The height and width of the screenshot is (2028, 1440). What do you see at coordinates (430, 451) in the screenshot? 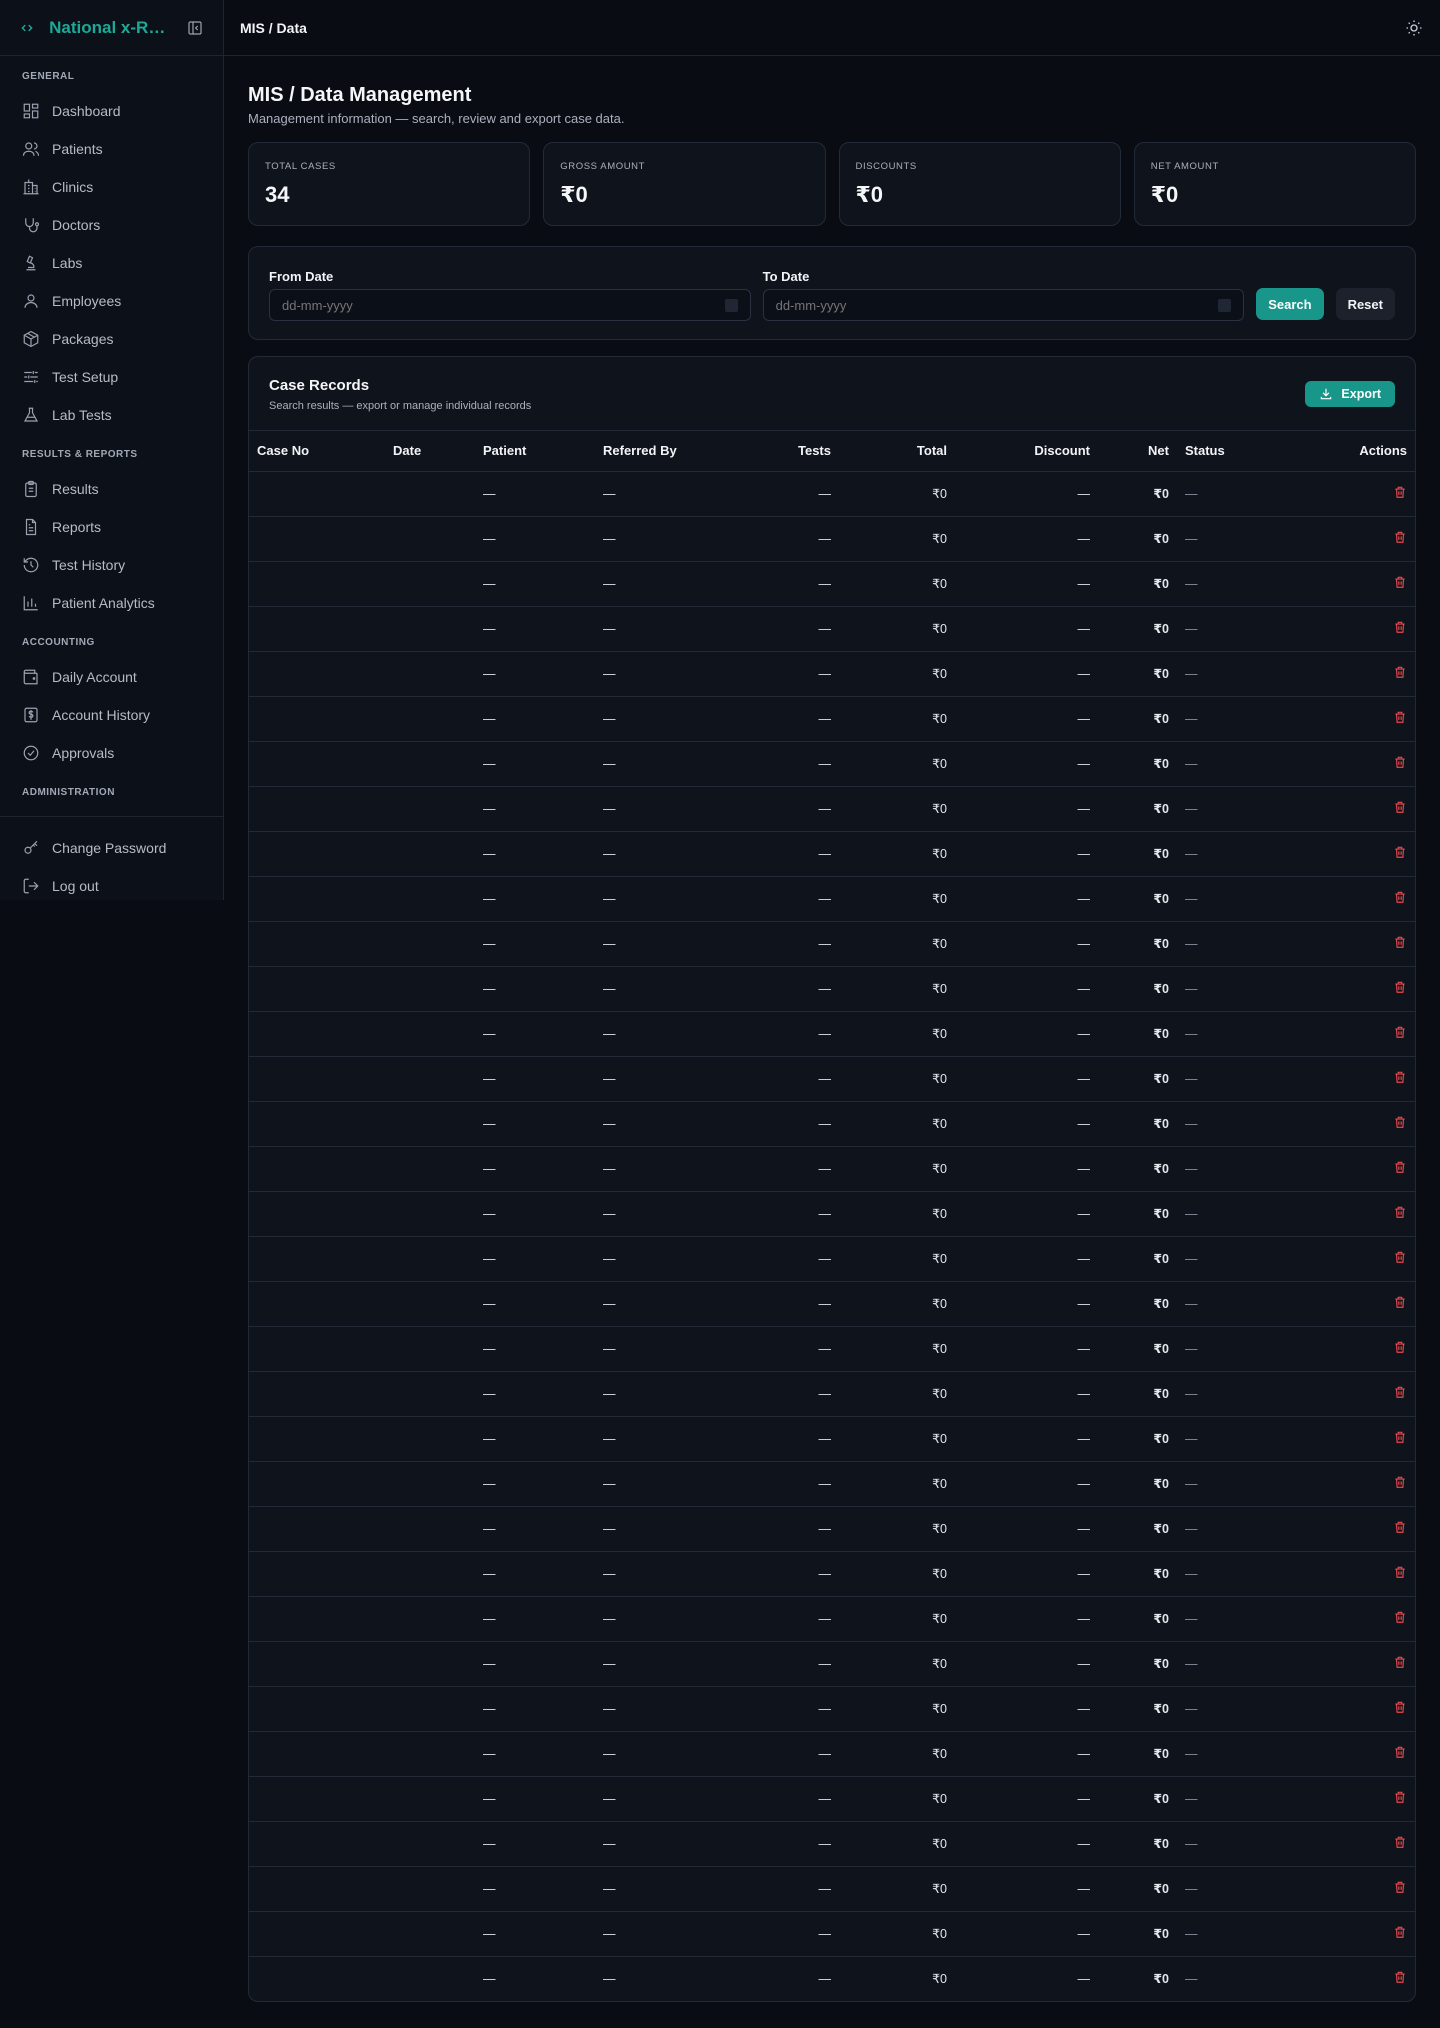
I see `col-date: Date` at bounding box center [430, 451].